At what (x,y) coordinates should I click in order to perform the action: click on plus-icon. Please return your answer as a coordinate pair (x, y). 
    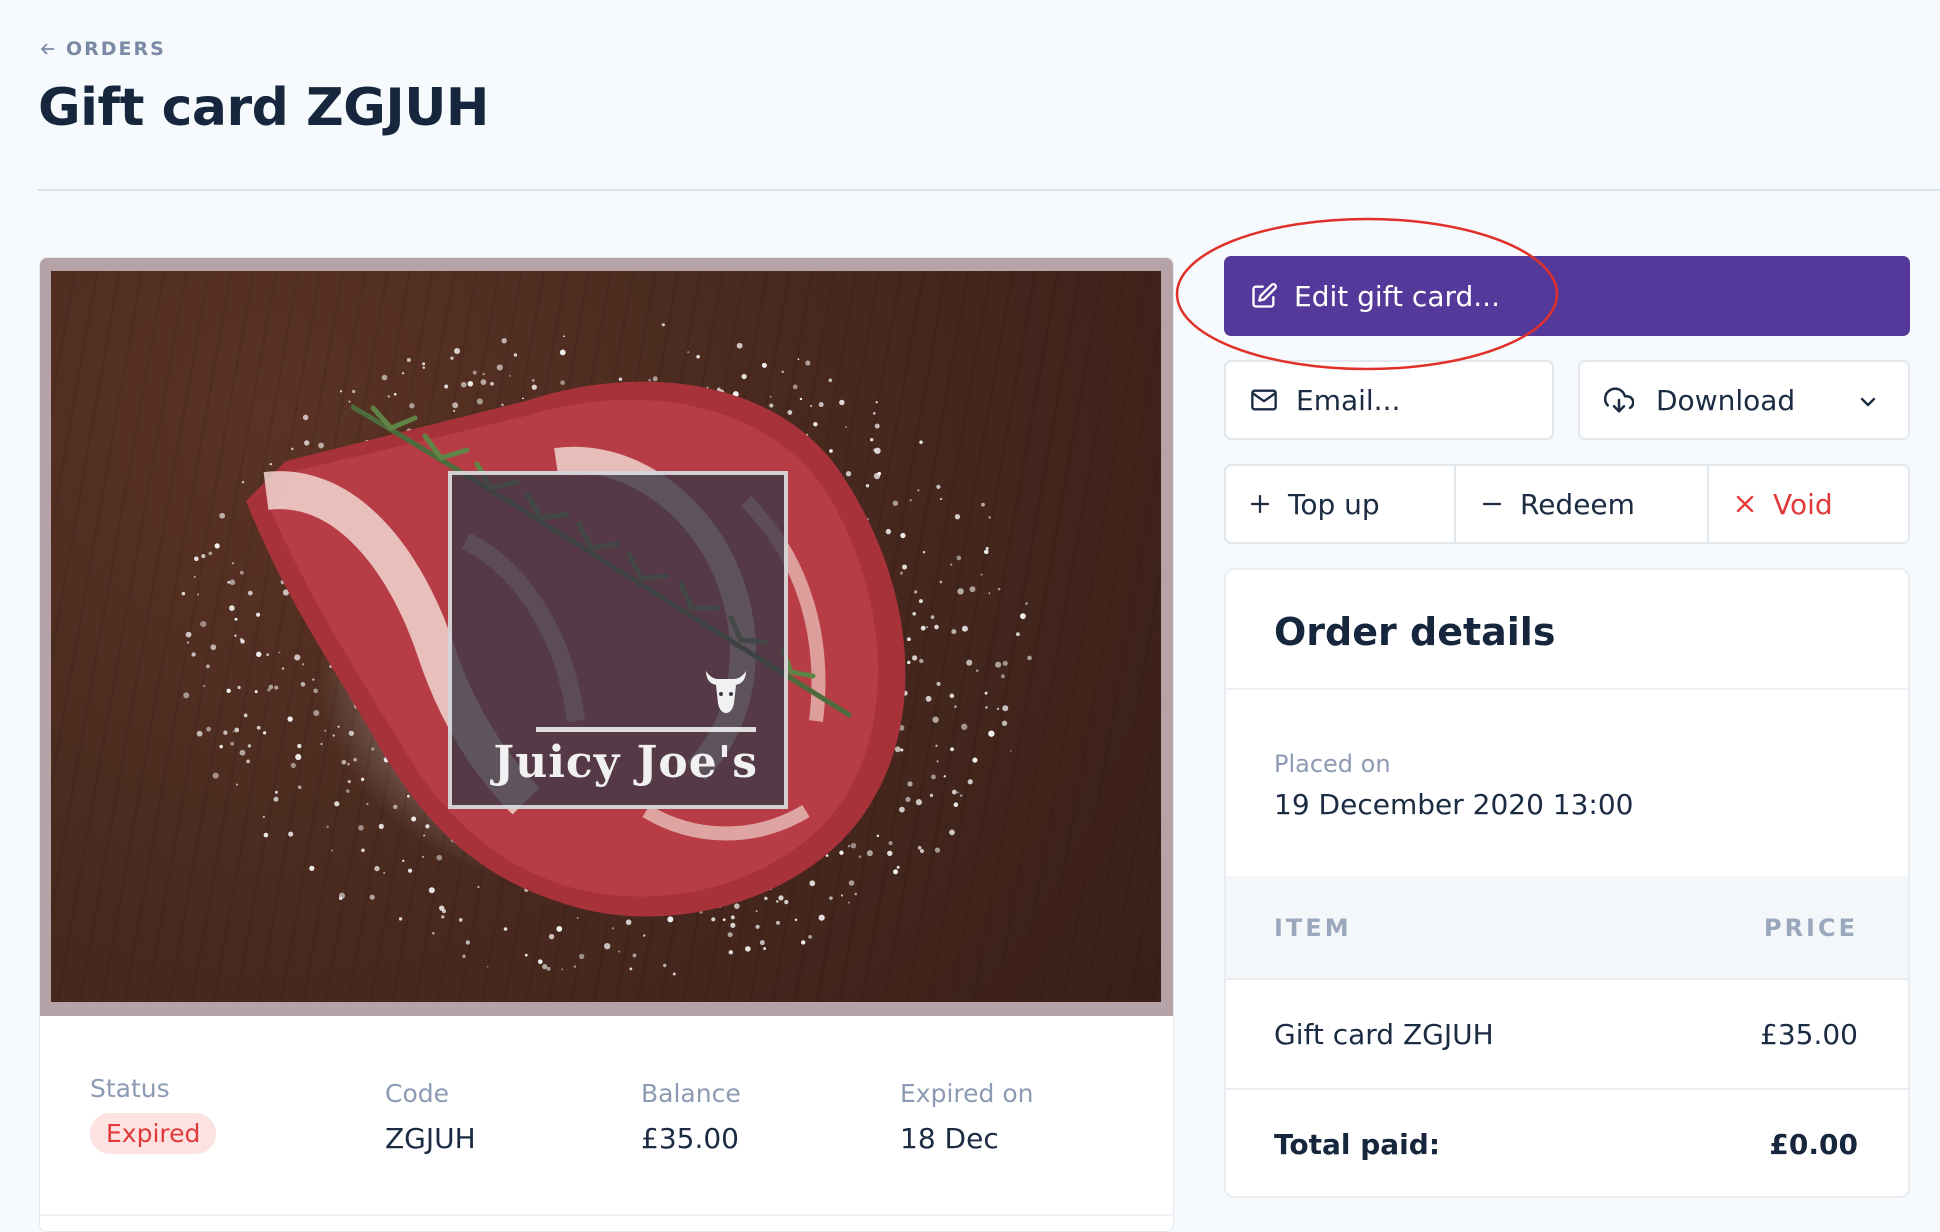
    Looking at the image, I should click on (1260, 504).